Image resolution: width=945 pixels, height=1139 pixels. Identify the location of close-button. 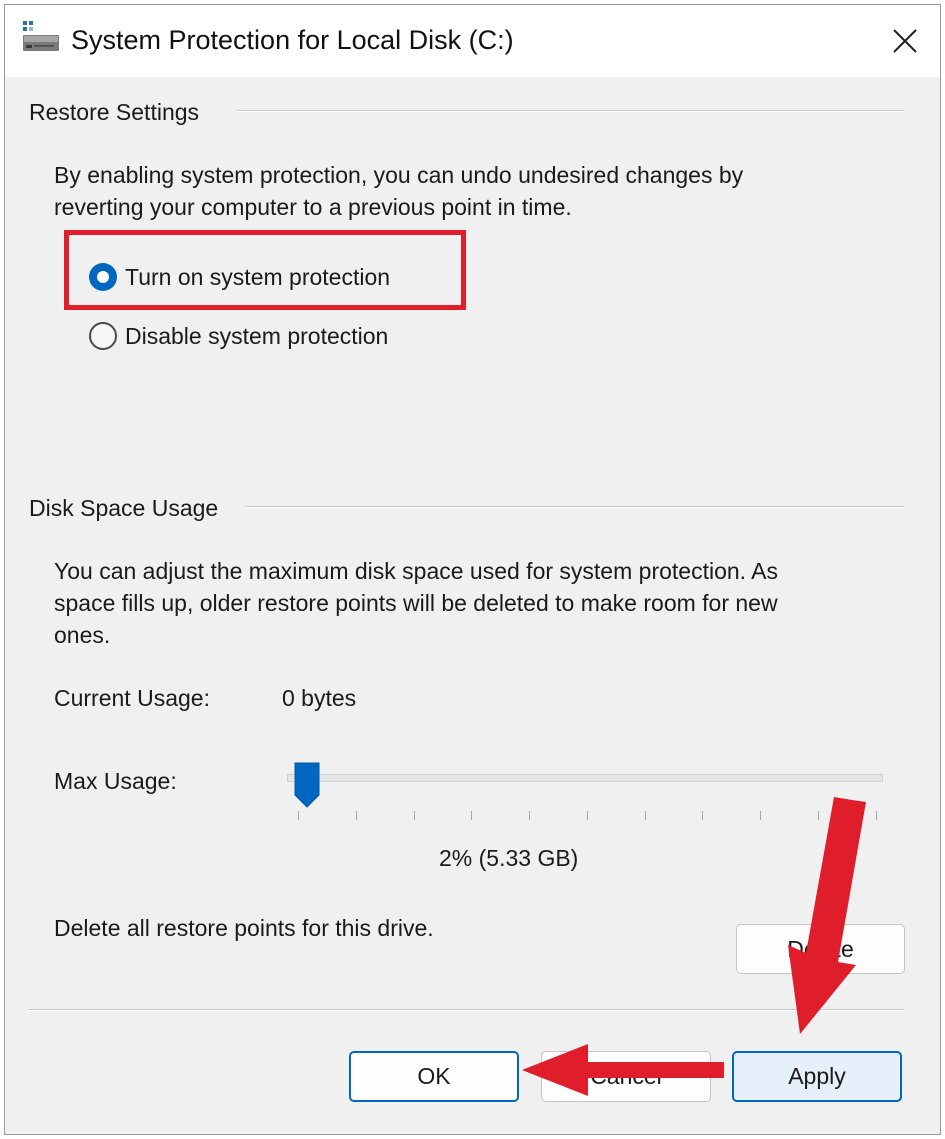
(905, 41).